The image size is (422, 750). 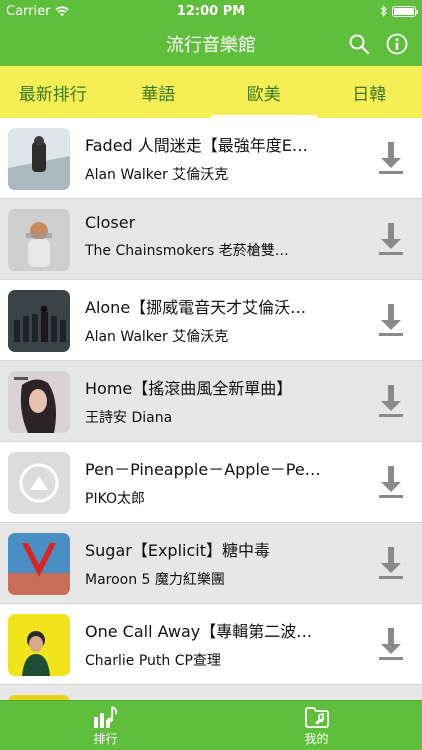 What do you see at coordinates (105, 738) in the screenshot?
I see `tab-label: 排行` at bounding box center [105, 738].